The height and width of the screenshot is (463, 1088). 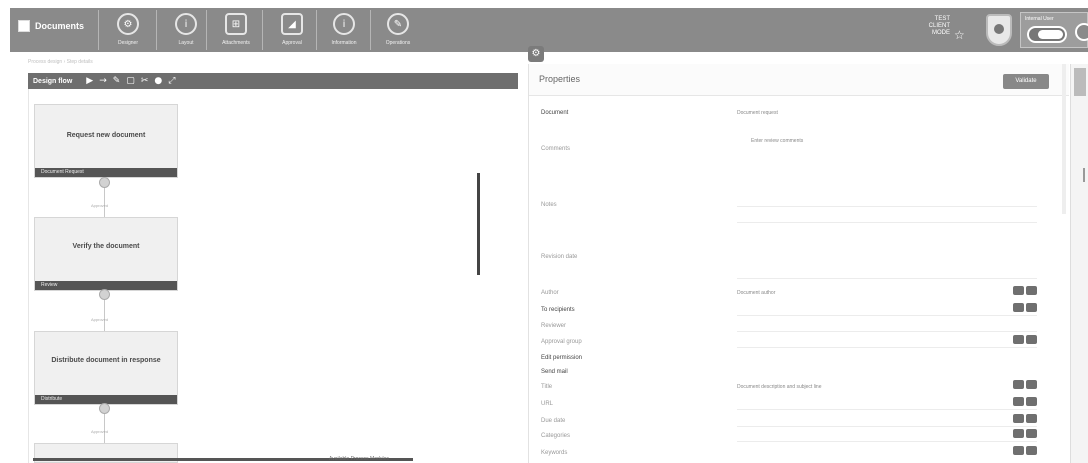 I want to click on pencil-icon: ✎, so click(x=398, y=24).